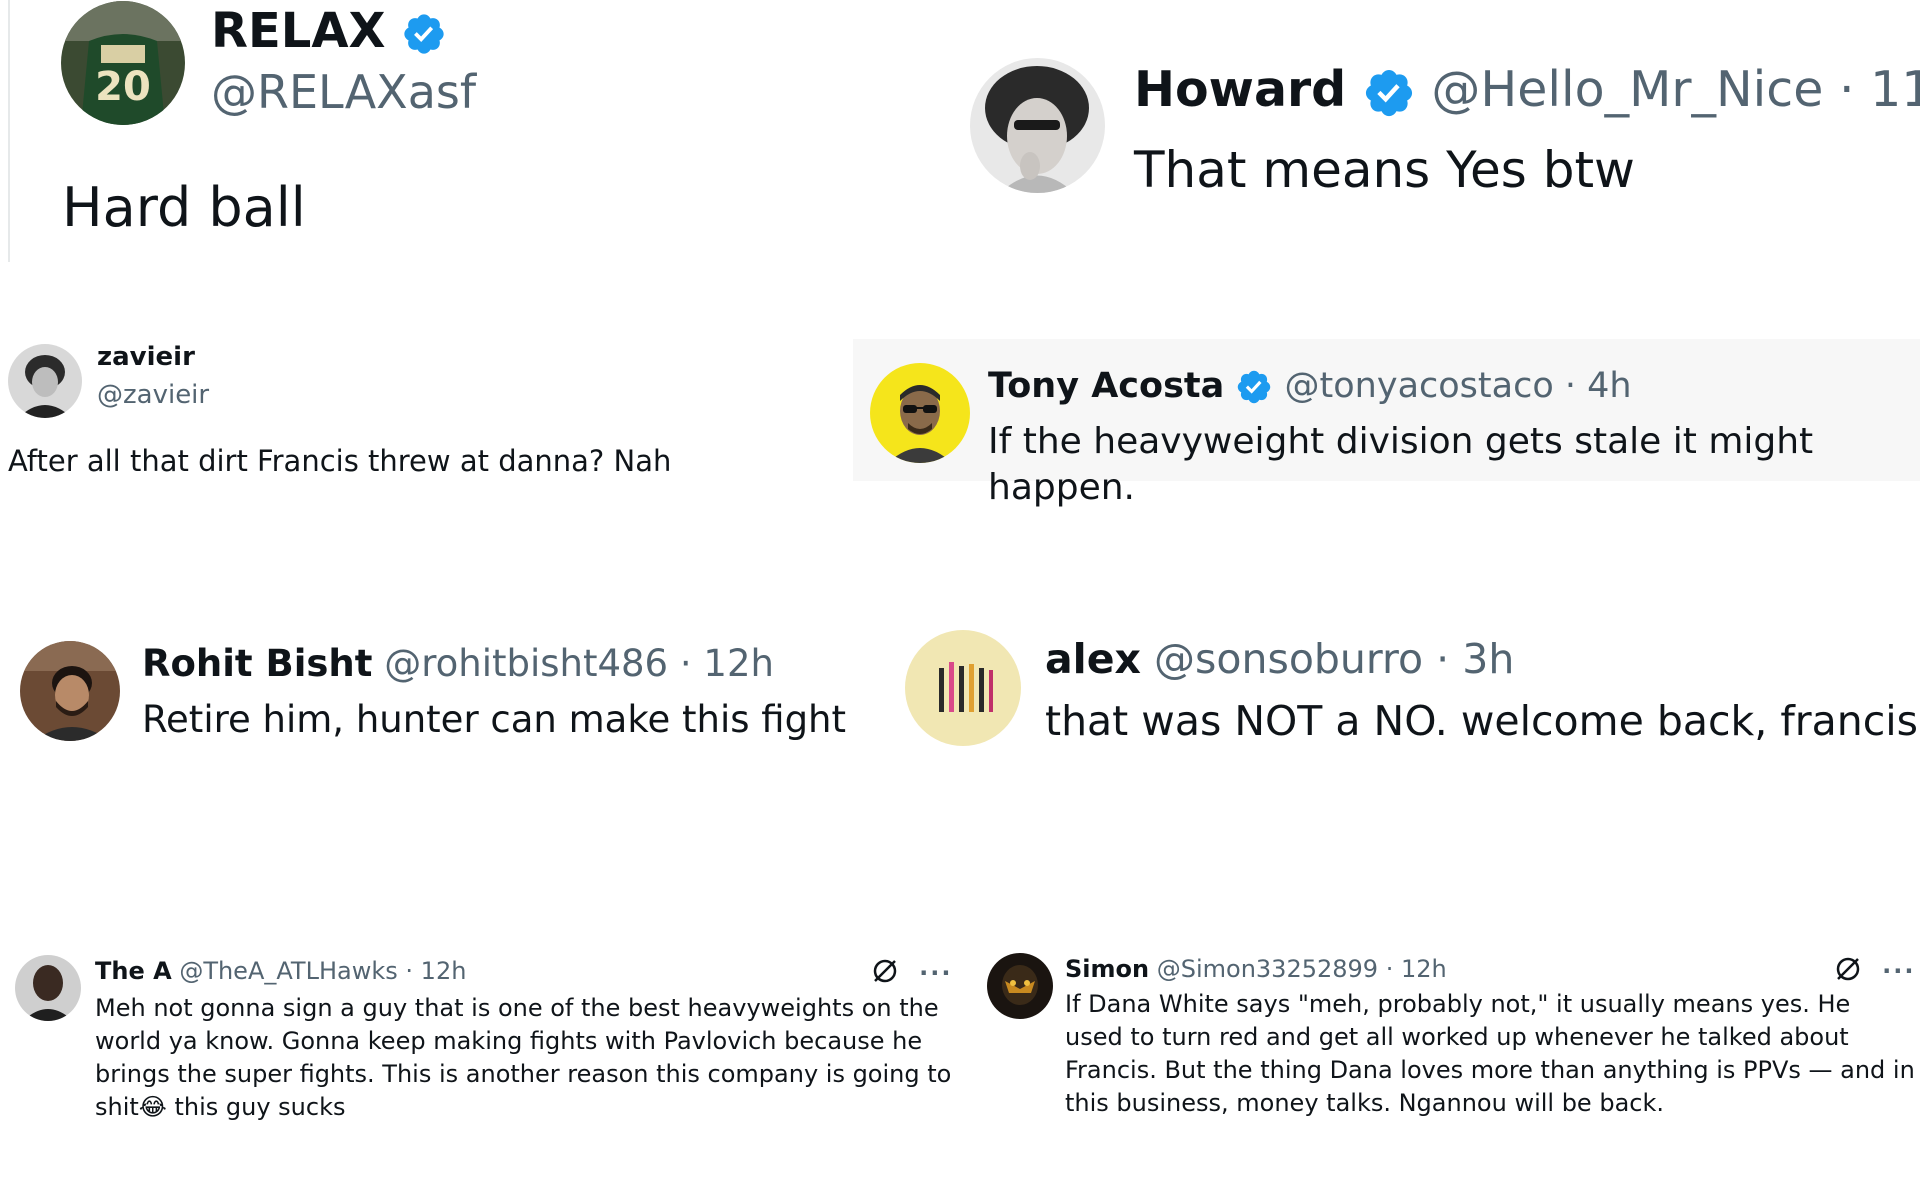  Describe the element at coordinates (1895, 89) in the screenshot. I see `timestamp: 11h` at that location.